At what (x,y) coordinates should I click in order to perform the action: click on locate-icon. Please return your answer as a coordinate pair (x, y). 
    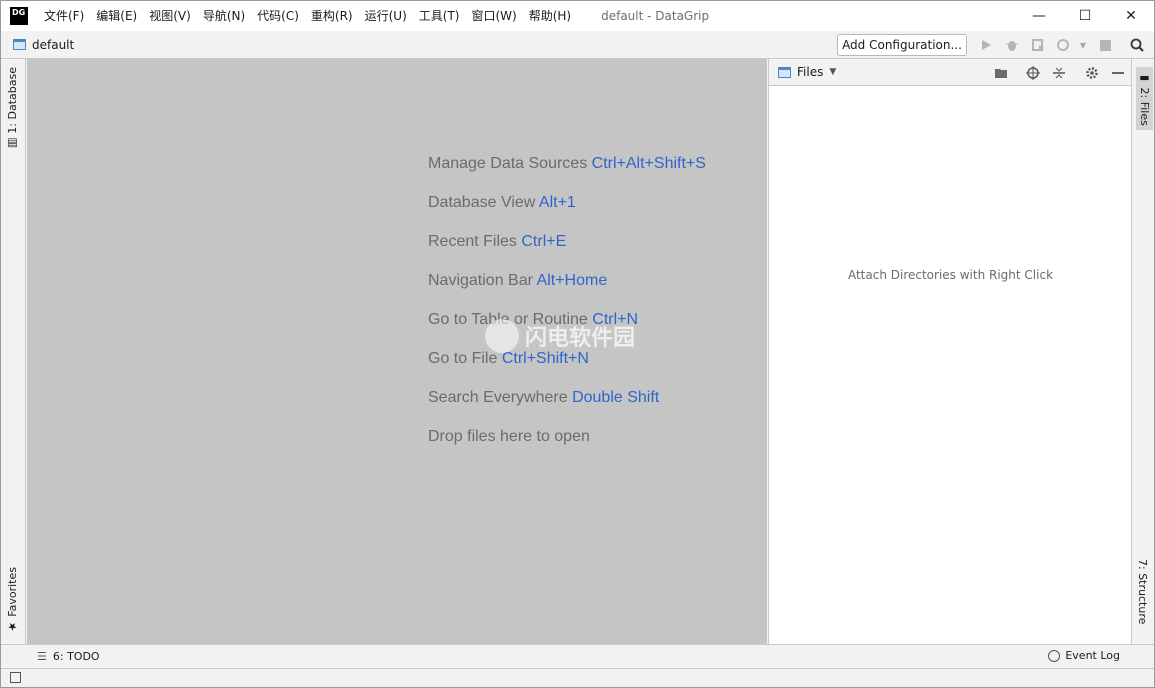
    Looking at the image, I should click on (1033, 73).